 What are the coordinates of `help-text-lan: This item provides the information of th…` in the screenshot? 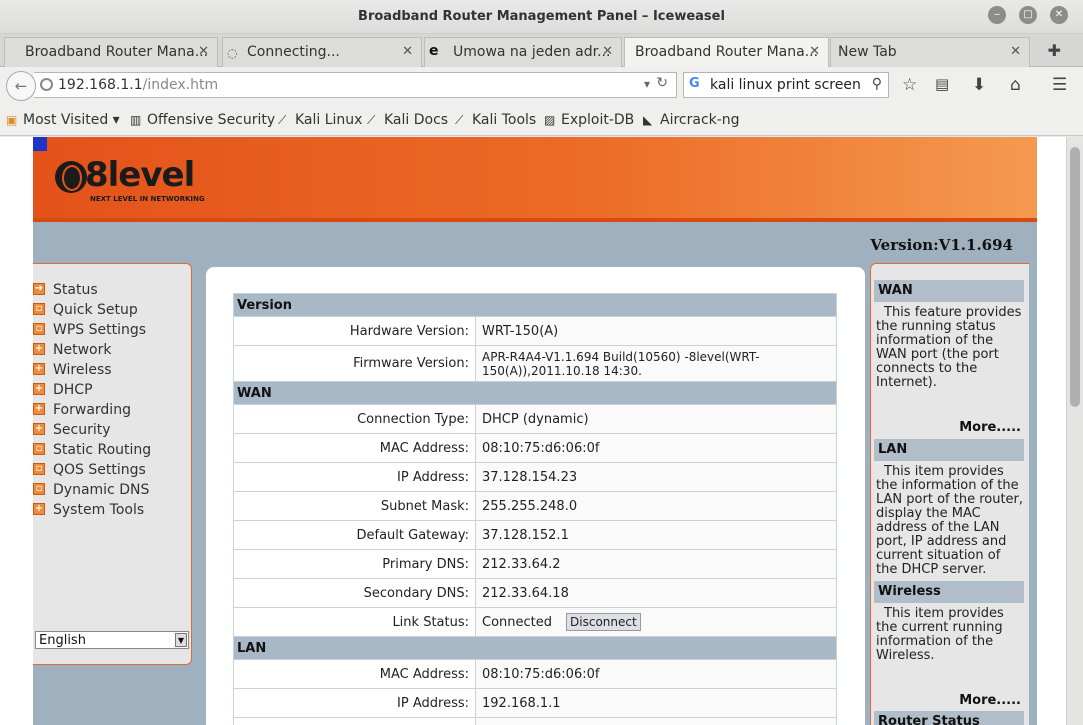 It's located at (950, 520).